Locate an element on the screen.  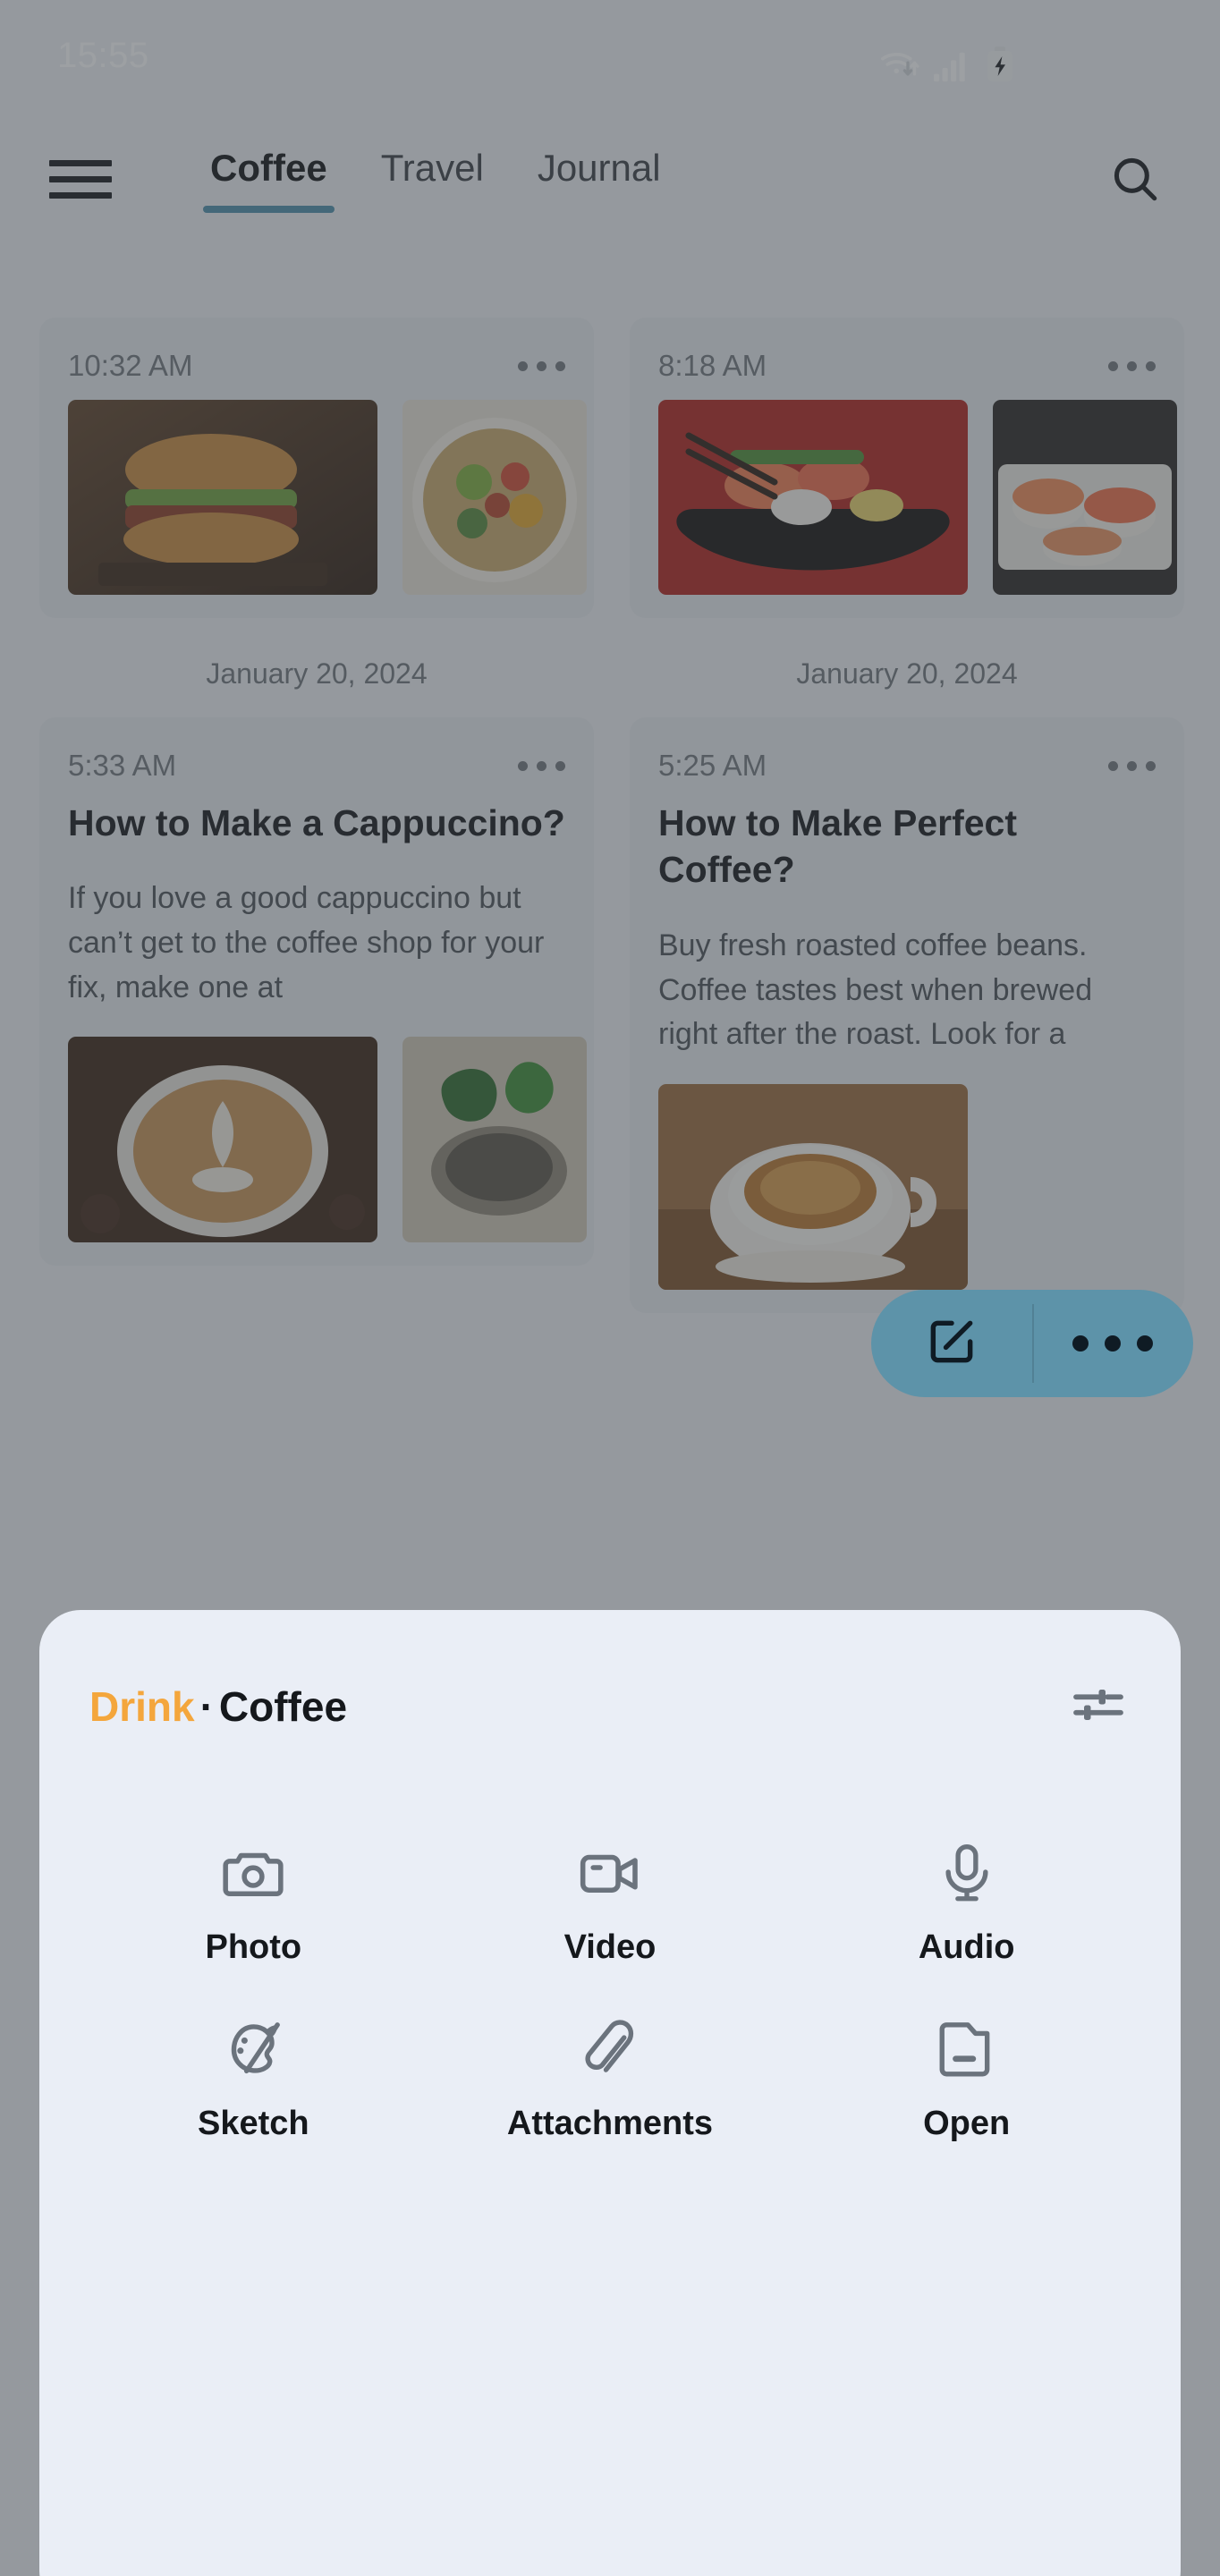
sheet-settings-button is located at coordinates (1098, 1706).